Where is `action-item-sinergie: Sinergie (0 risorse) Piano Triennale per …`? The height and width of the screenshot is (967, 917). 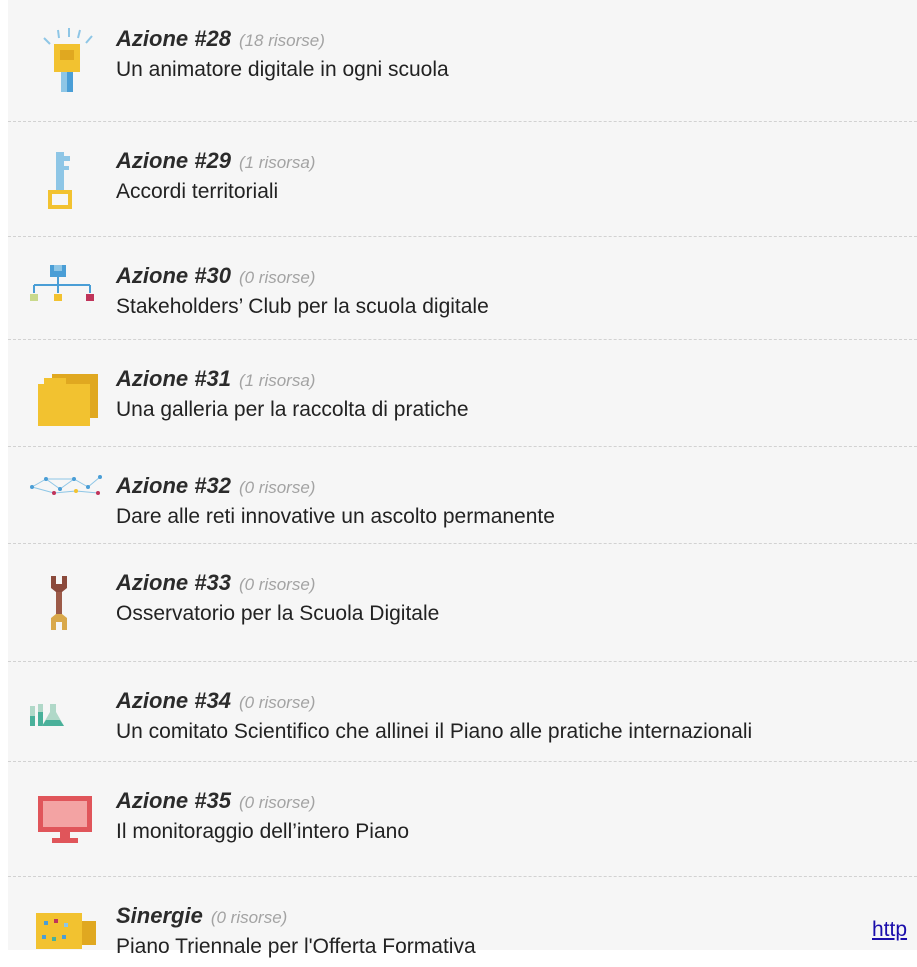
action-item-sinergie: Sinergie (0 risorse) Piano Triennale per … is located at coordinates (462, 917).